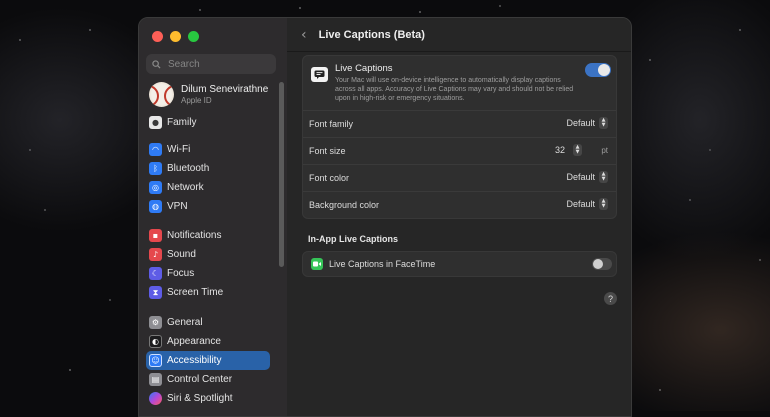 The width and height of the screenshot is (770, 417). I want to click on accessibility-icon: ☺, so click(155, 360).